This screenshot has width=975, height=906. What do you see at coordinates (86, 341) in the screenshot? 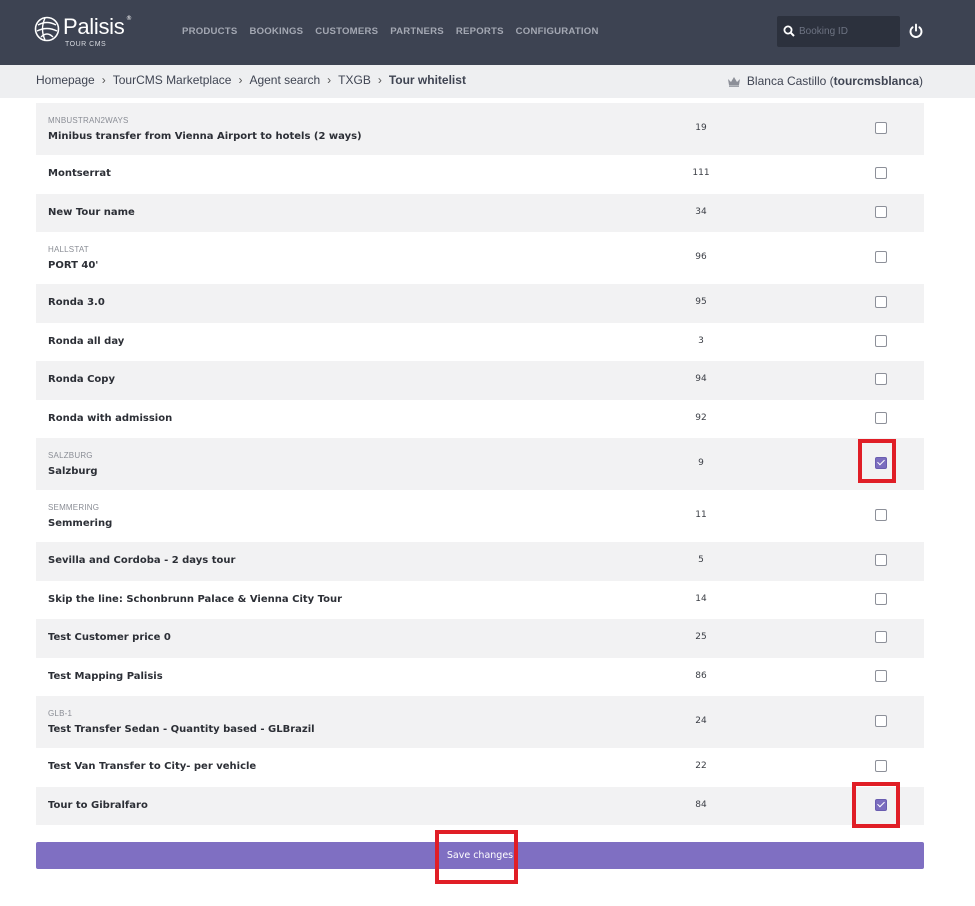
I see `tour-name: Ronda all day` at bounding box center [86, 341].